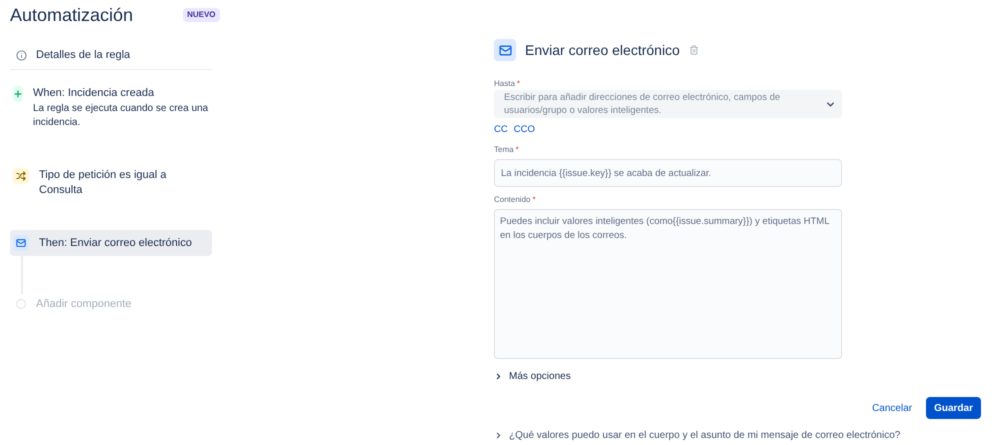 This screenshot has width=998, height=445. Describe the element at coordinates (504, 84) in the screenshot. I see `field-label: Hasta` at that location.